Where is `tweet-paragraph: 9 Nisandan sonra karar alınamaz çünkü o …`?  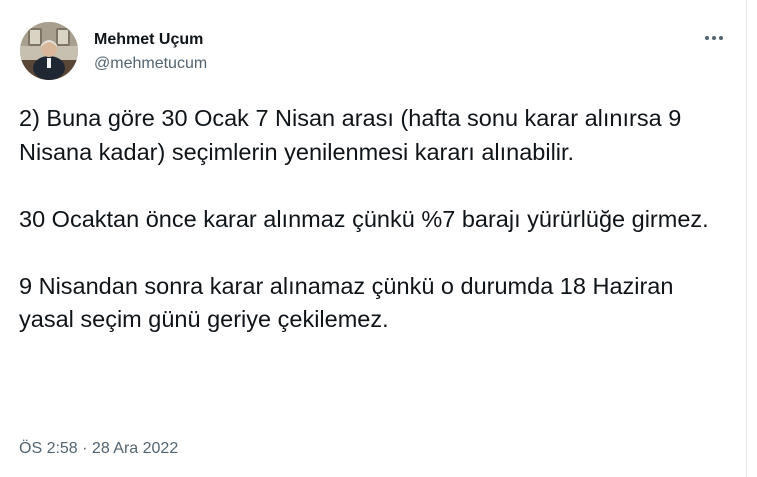
tweet-paragraph: 9 Nisandan sonra karar alınamaz çünkü o … is located at coordinates (346, 302).